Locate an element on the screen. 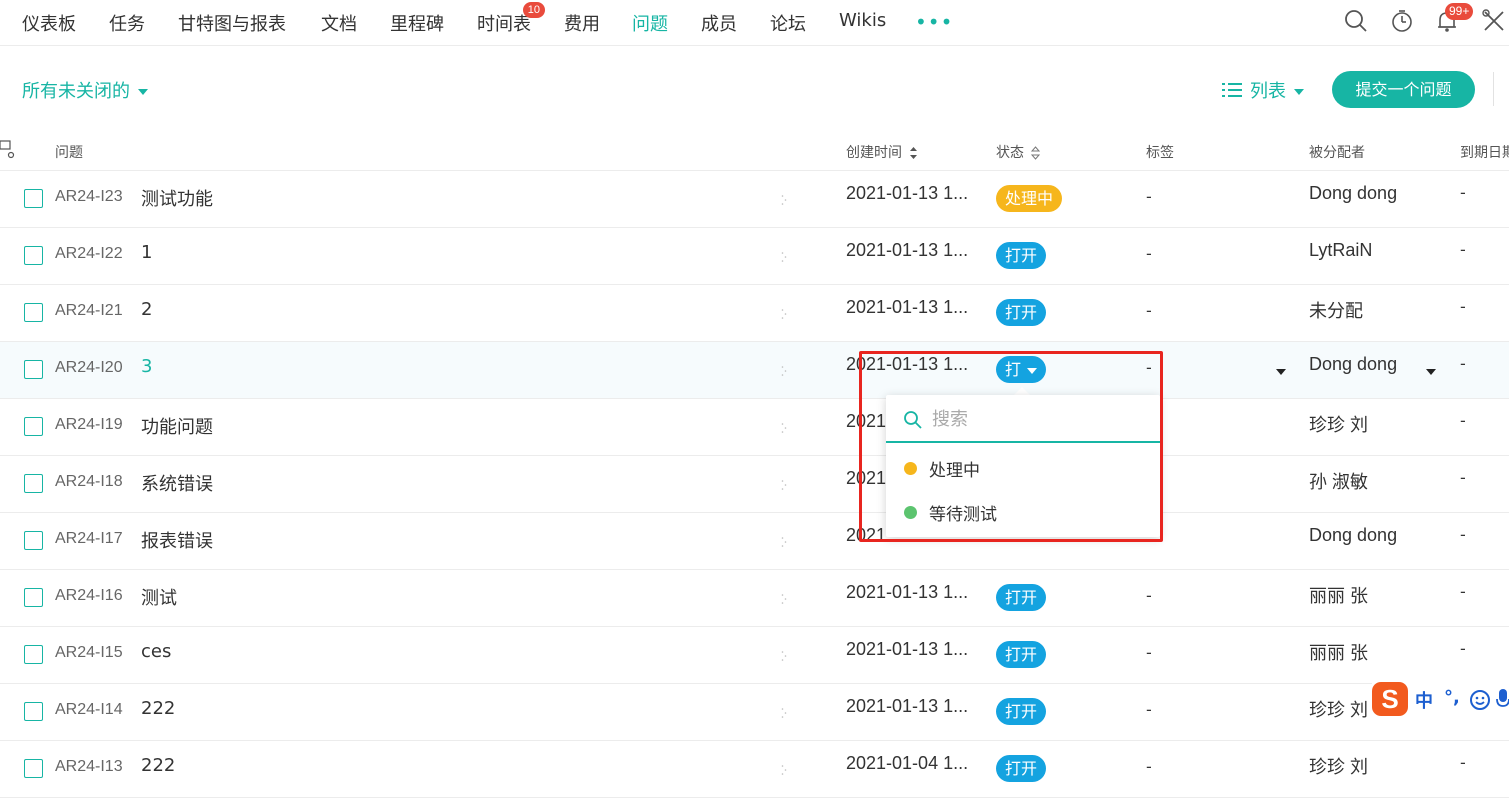  issue-title: 2 is located at coordinates (146, 309).